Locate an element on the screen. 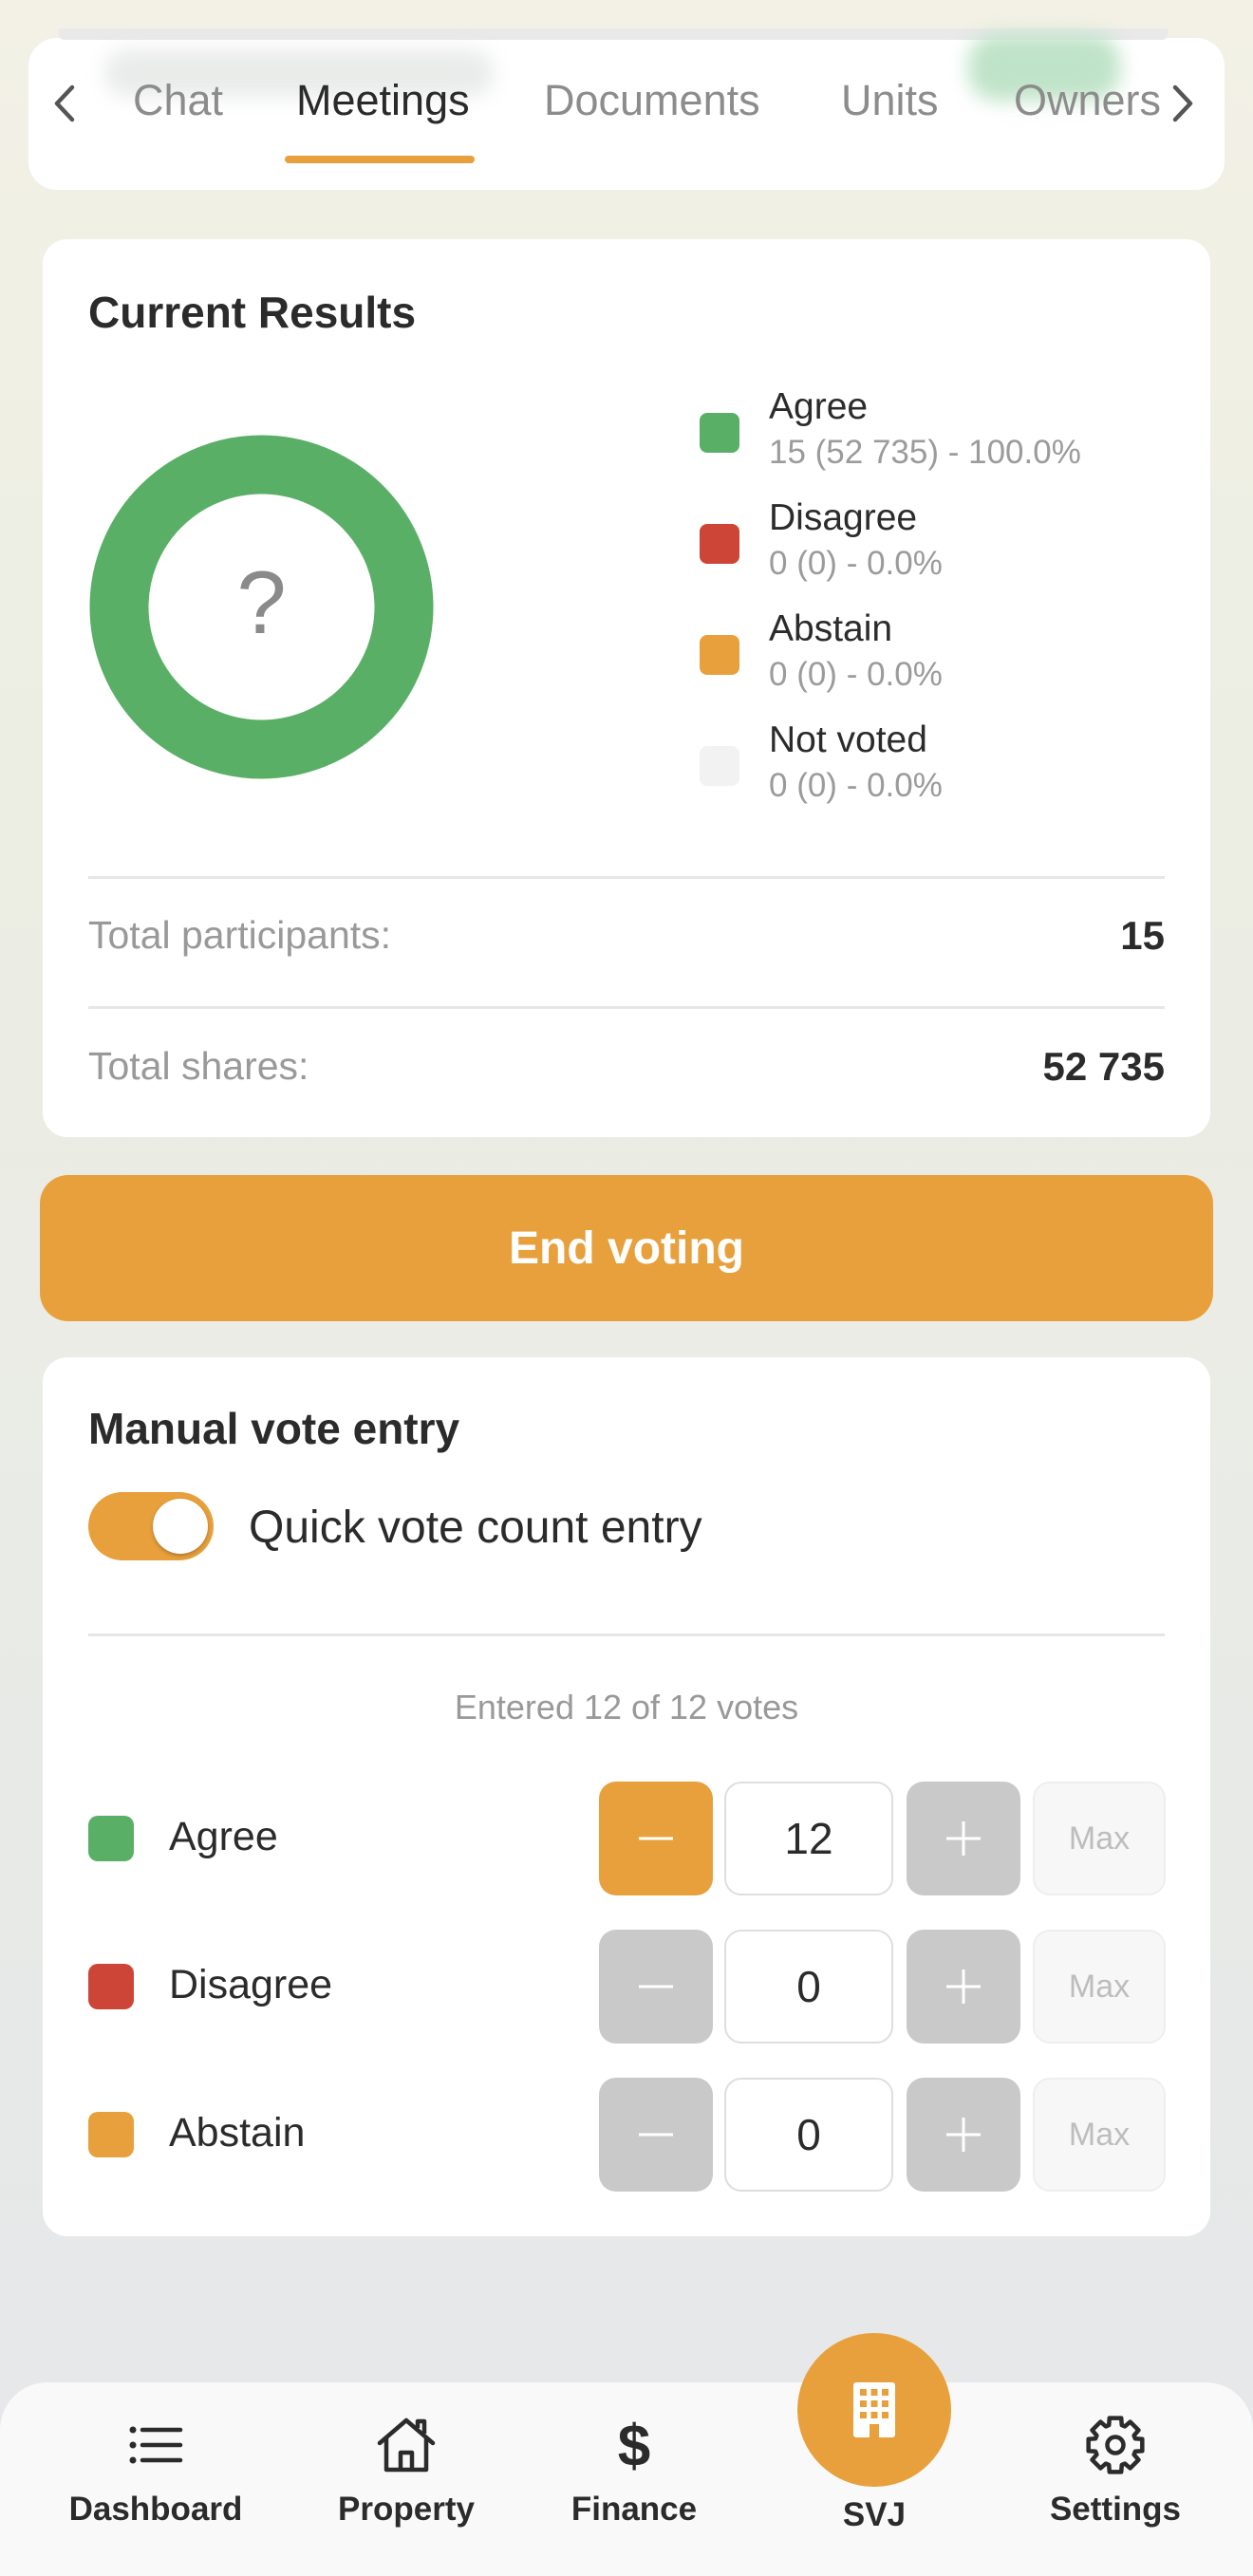 The image size is (1253, 2576). nav-label: Finance is located at coordinates (634, 2509).